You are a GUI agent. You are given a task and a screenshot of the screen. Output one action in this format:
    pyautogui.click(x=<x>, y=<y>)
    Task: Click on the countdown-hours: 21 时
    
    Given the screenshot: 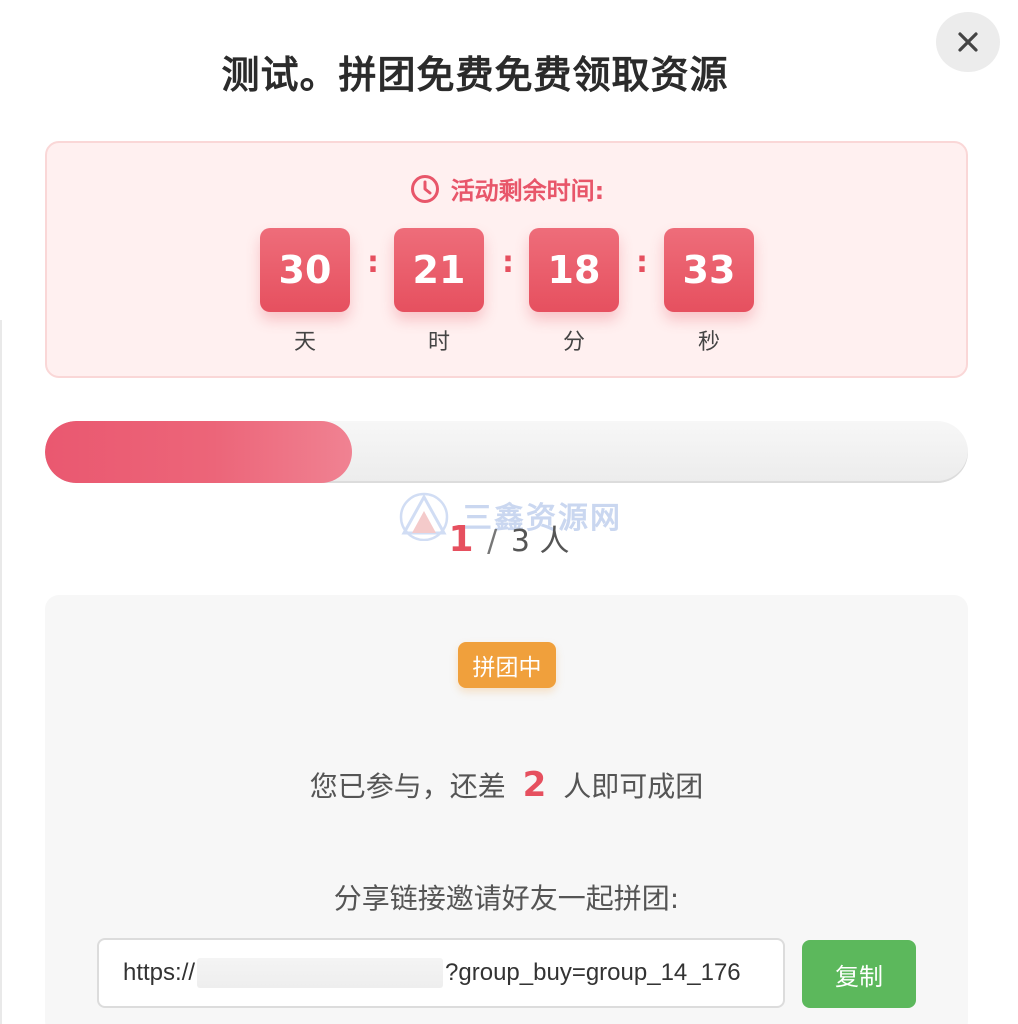 What is the action you would take?
    pyautogui.click(x=439, y=292)
    